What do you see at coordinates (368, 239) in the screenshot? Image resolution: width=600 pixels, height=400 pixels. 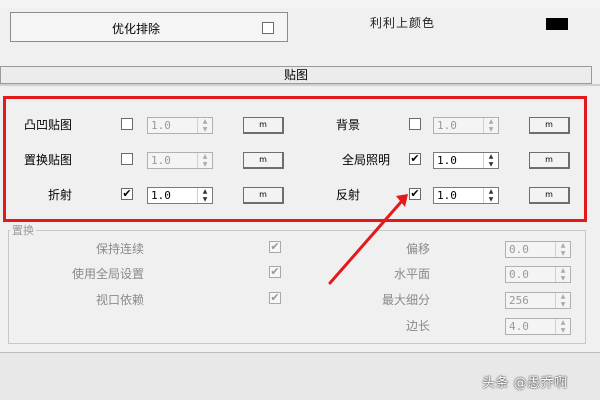 I see `annotation-arrow-icon` at bounding box center [368, 239].